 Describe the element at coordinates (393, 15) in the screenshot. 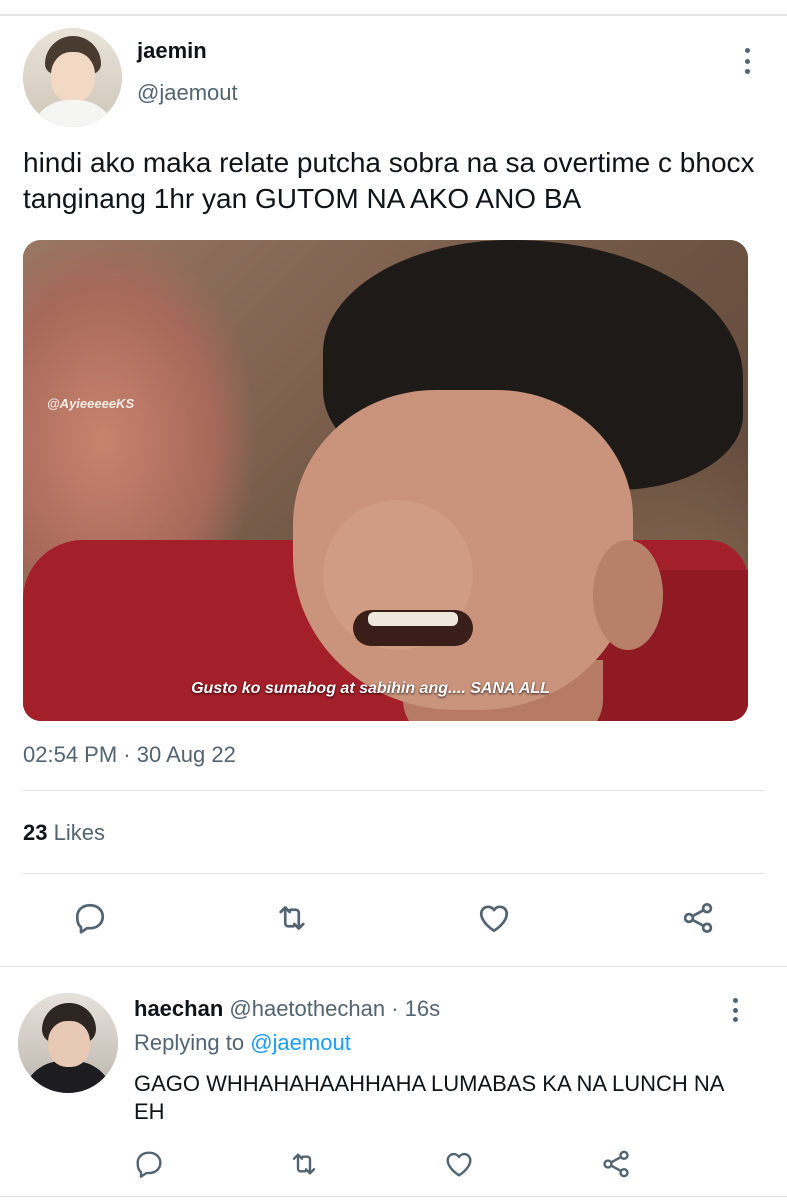

I see `top-divider` at that location.